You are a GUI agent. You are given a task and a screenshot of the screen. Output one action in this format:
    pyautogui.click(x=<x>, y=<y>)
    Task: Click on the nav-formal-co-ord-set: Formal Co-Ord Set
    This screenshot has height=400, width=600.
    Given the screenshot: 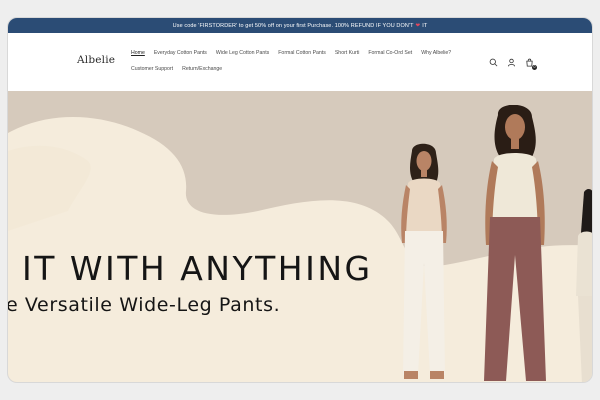 What is the action you would take?
    pyautogui.click(x=390, y=53)
    